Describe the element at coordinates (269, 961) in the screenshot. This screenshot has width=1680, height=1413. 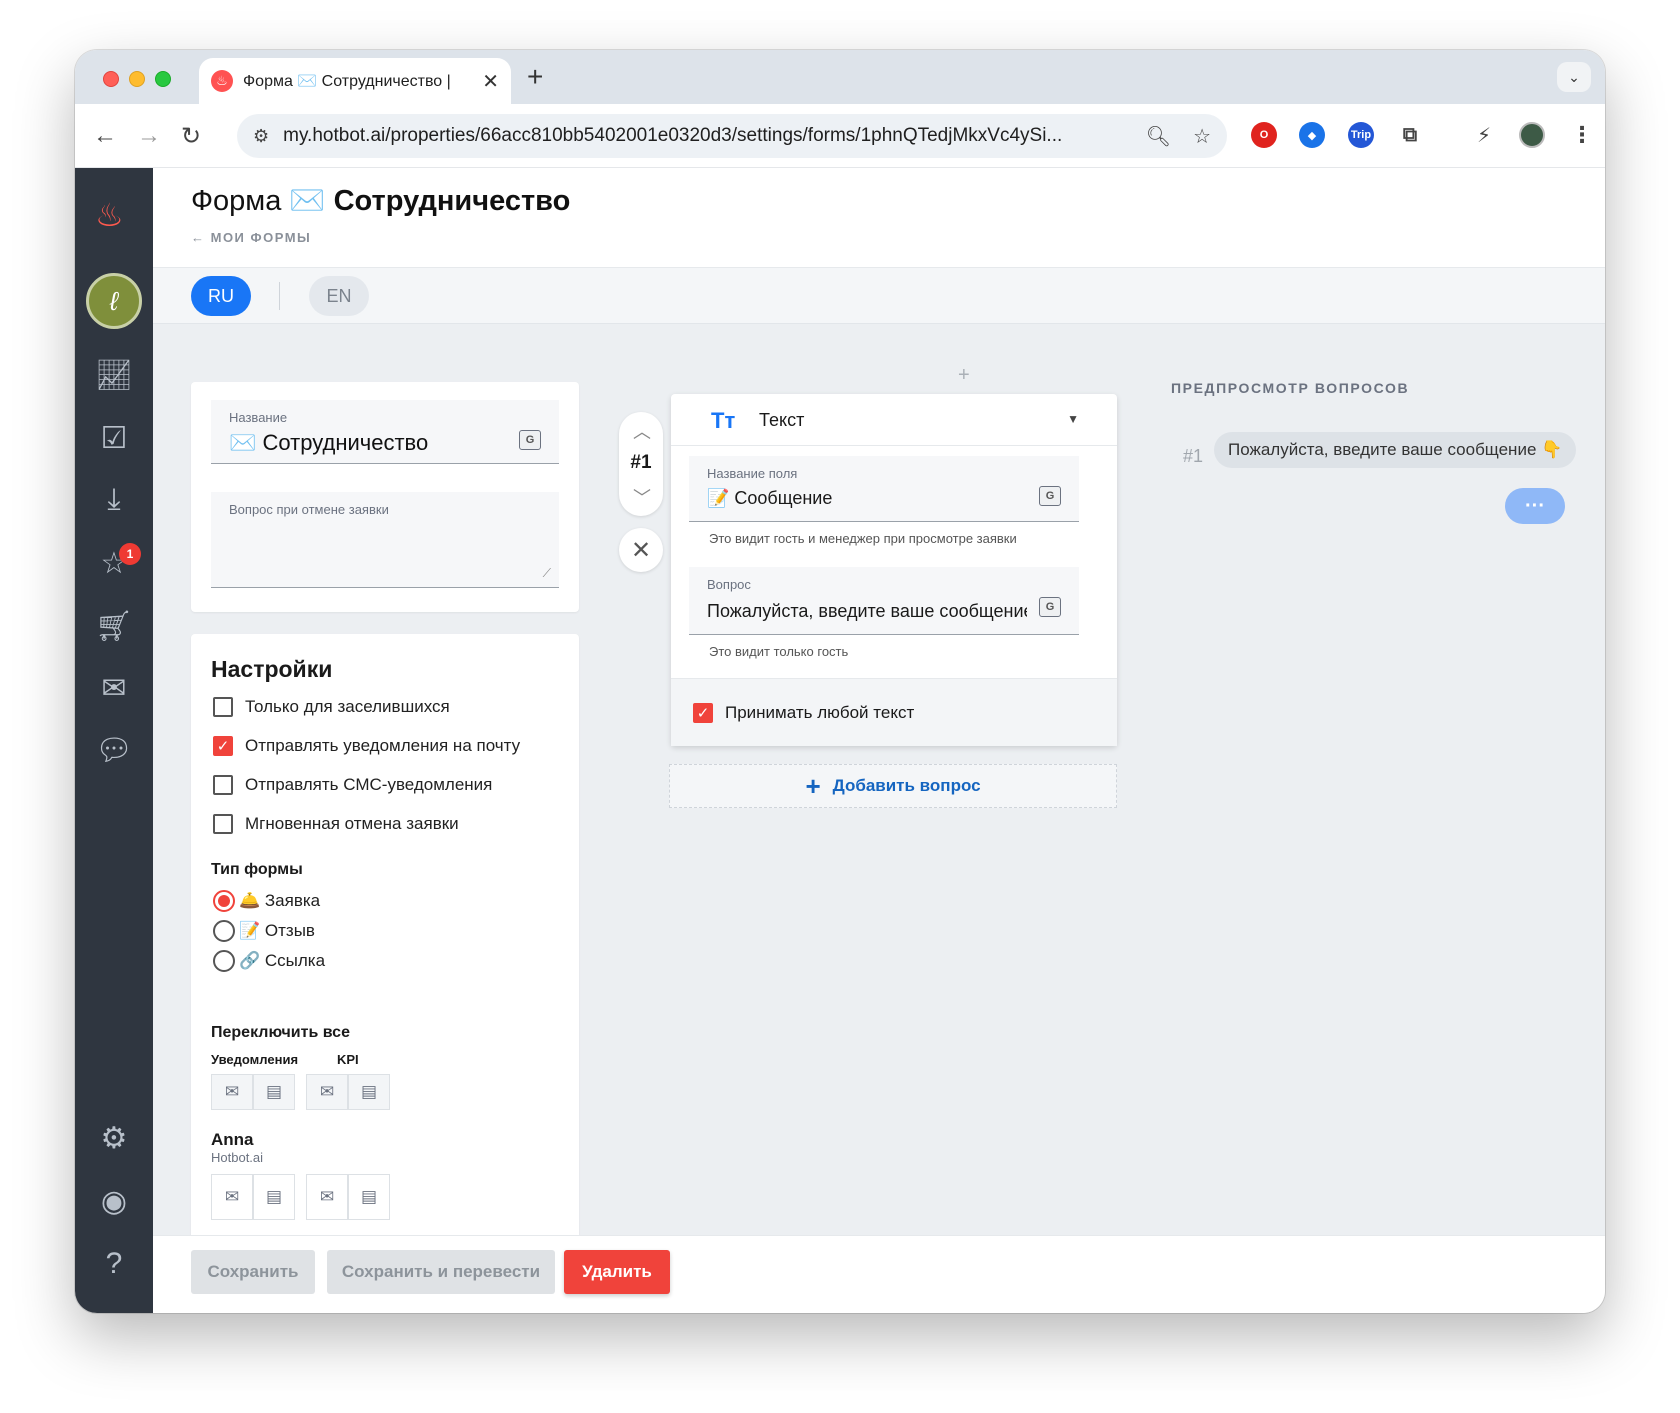
I see `form-type-link: 🔗 Ссылка` at that location.